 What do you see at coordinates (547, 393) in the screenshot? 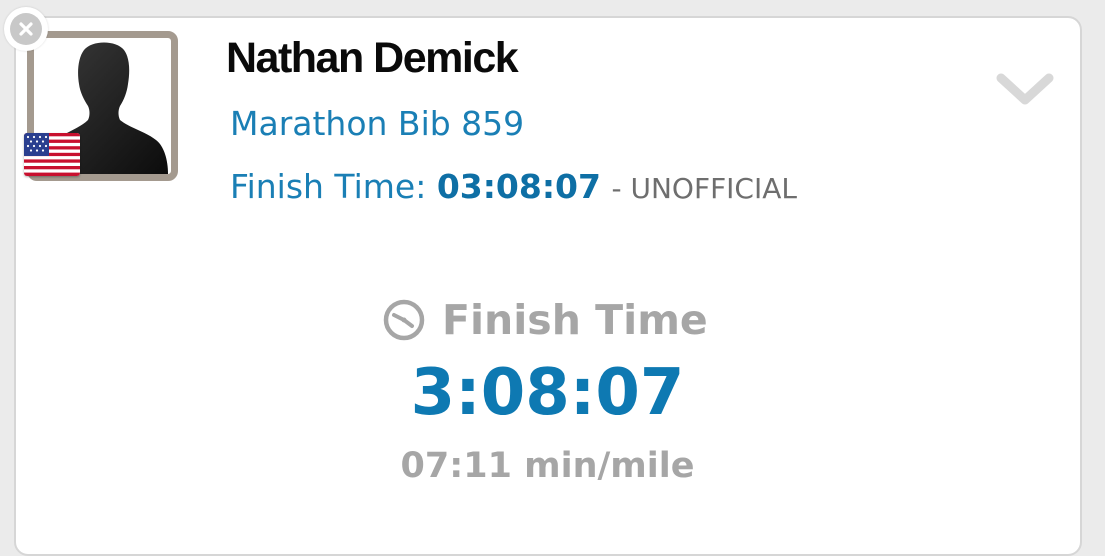
I see `finish-time-large: 3:08:07` at bounding box center [547, 393].